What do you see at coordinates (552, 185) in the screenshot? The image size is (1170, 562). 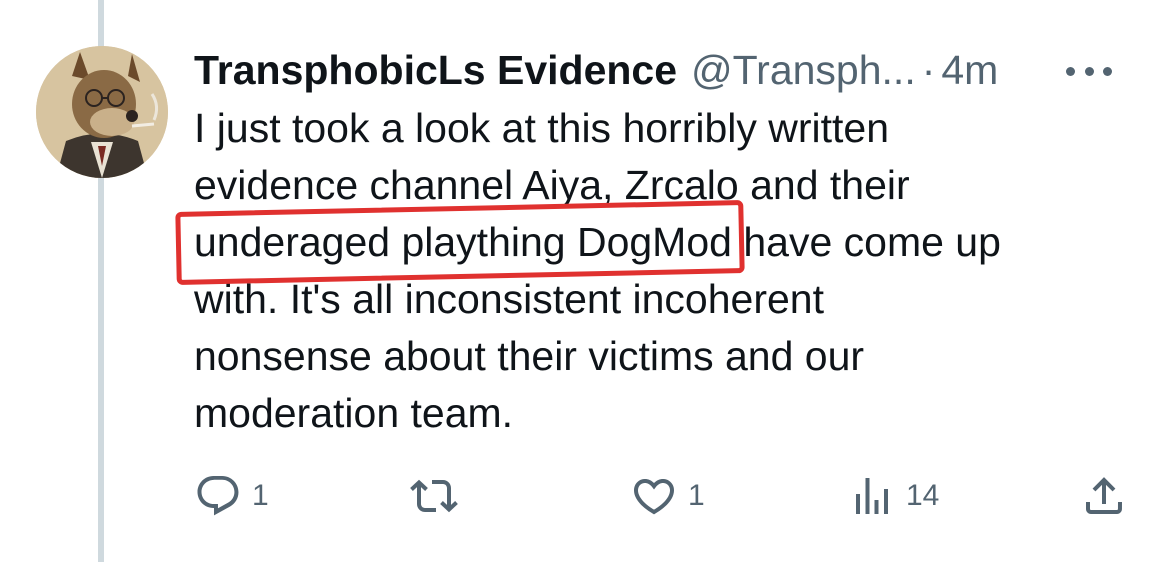 I see `tweet-text-line: evidence channel Aiya, Zrcalo and their` at bounding box center [552, 185].